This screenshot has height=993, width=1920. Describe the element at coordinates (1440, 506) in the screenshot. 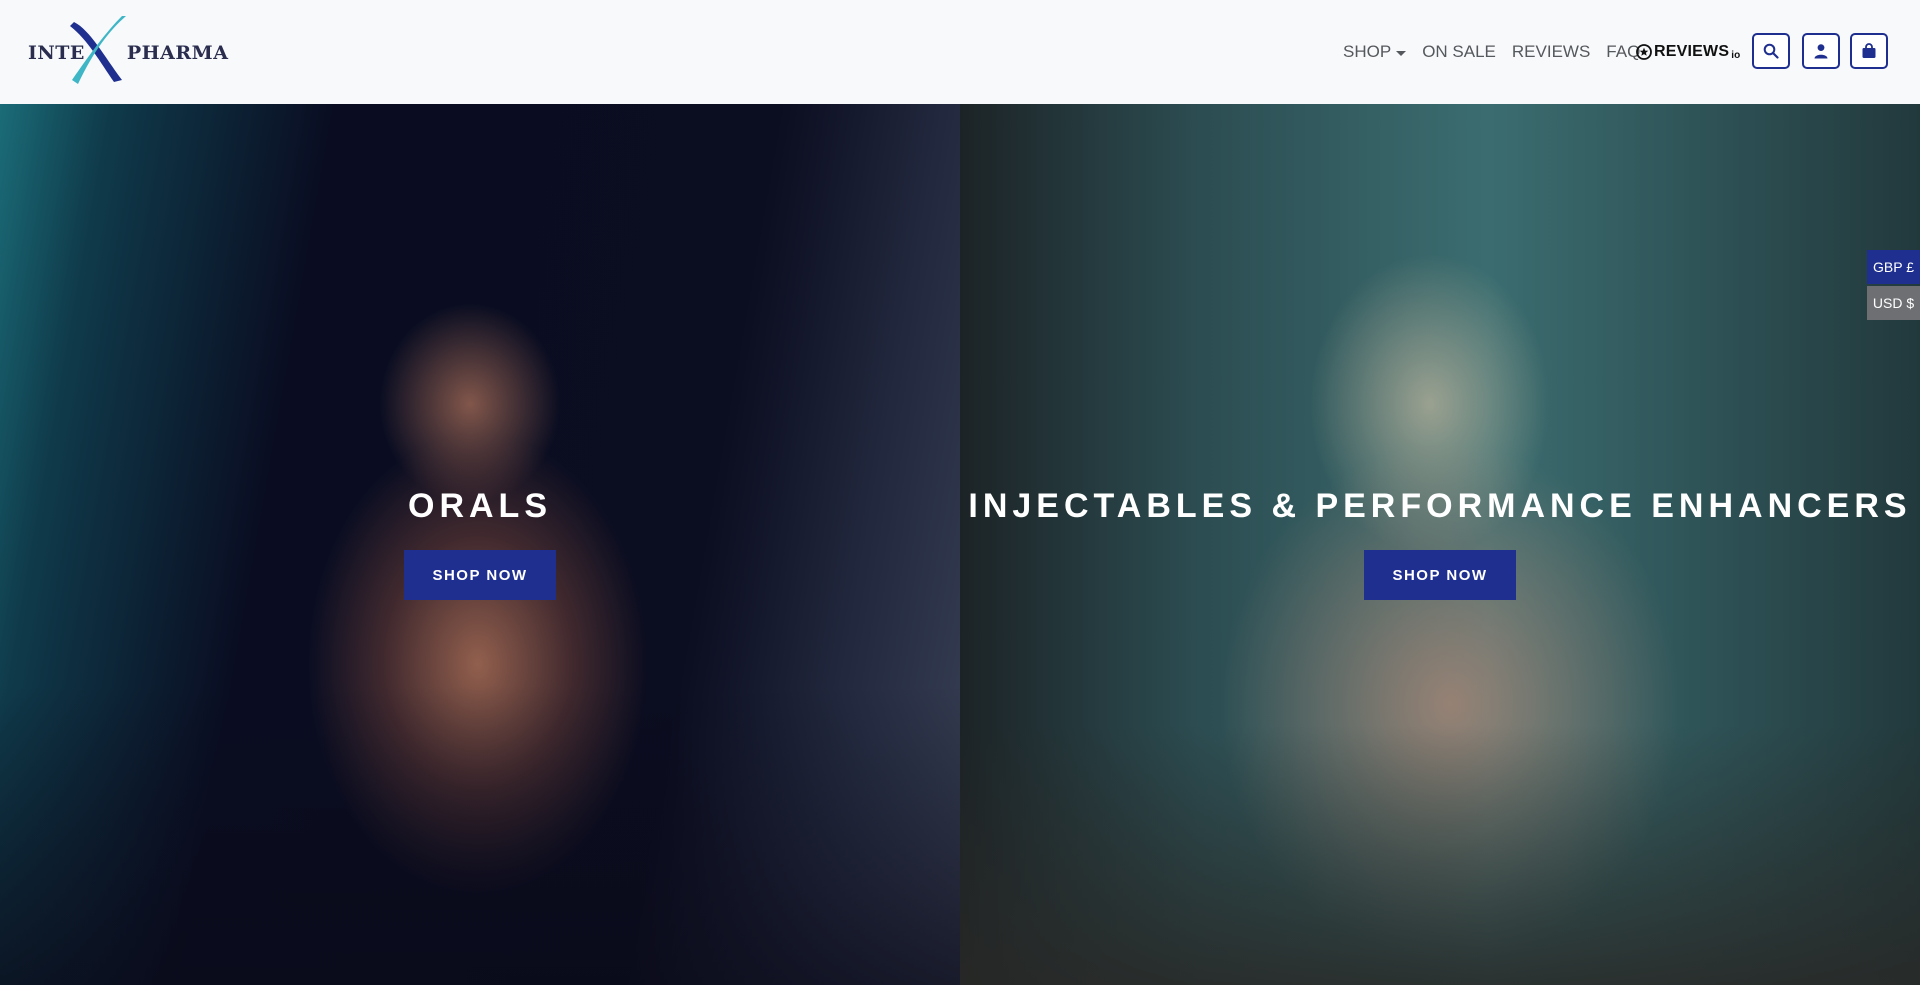

I see `hero-title-injectables: INJECTABLES & PERFORMANCE ENHANCERS` at that location.